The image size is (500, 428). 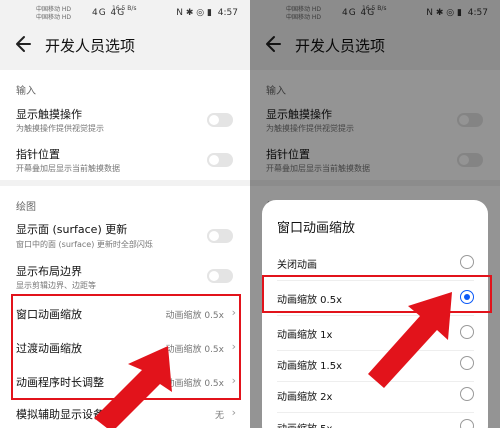 I want to click on status-right: N ✱ ◎ ▮ 4:57, so click(x=205, y=13).